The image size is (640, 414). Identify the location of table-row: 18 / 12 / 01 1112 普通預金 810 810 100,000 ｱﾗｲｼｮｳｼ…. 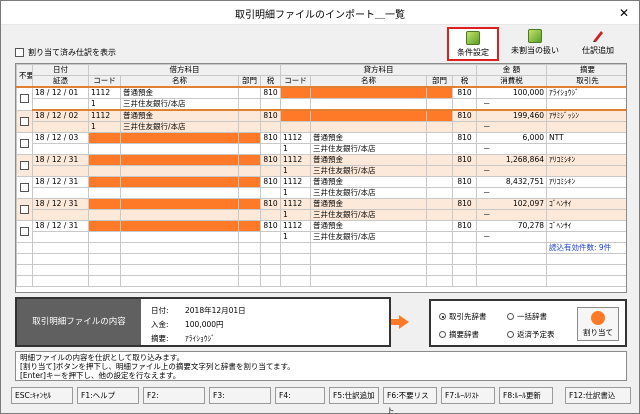
(321, 98).